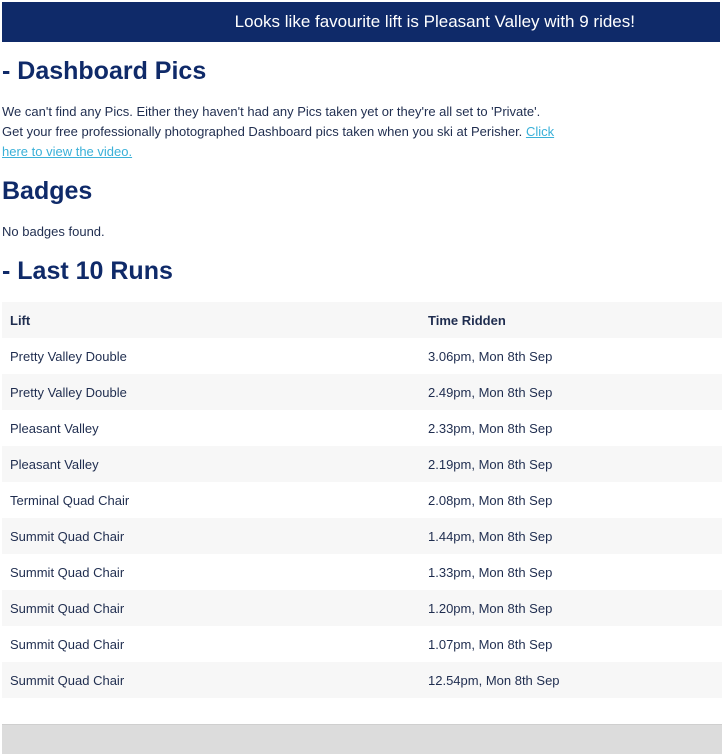 The width and height of the screenshot is (722, 754). Describe the element at coordinates (571, 608) in the screenshot. I see `time-ridden: 1.20pm, Mon 8th Sep` at that location.